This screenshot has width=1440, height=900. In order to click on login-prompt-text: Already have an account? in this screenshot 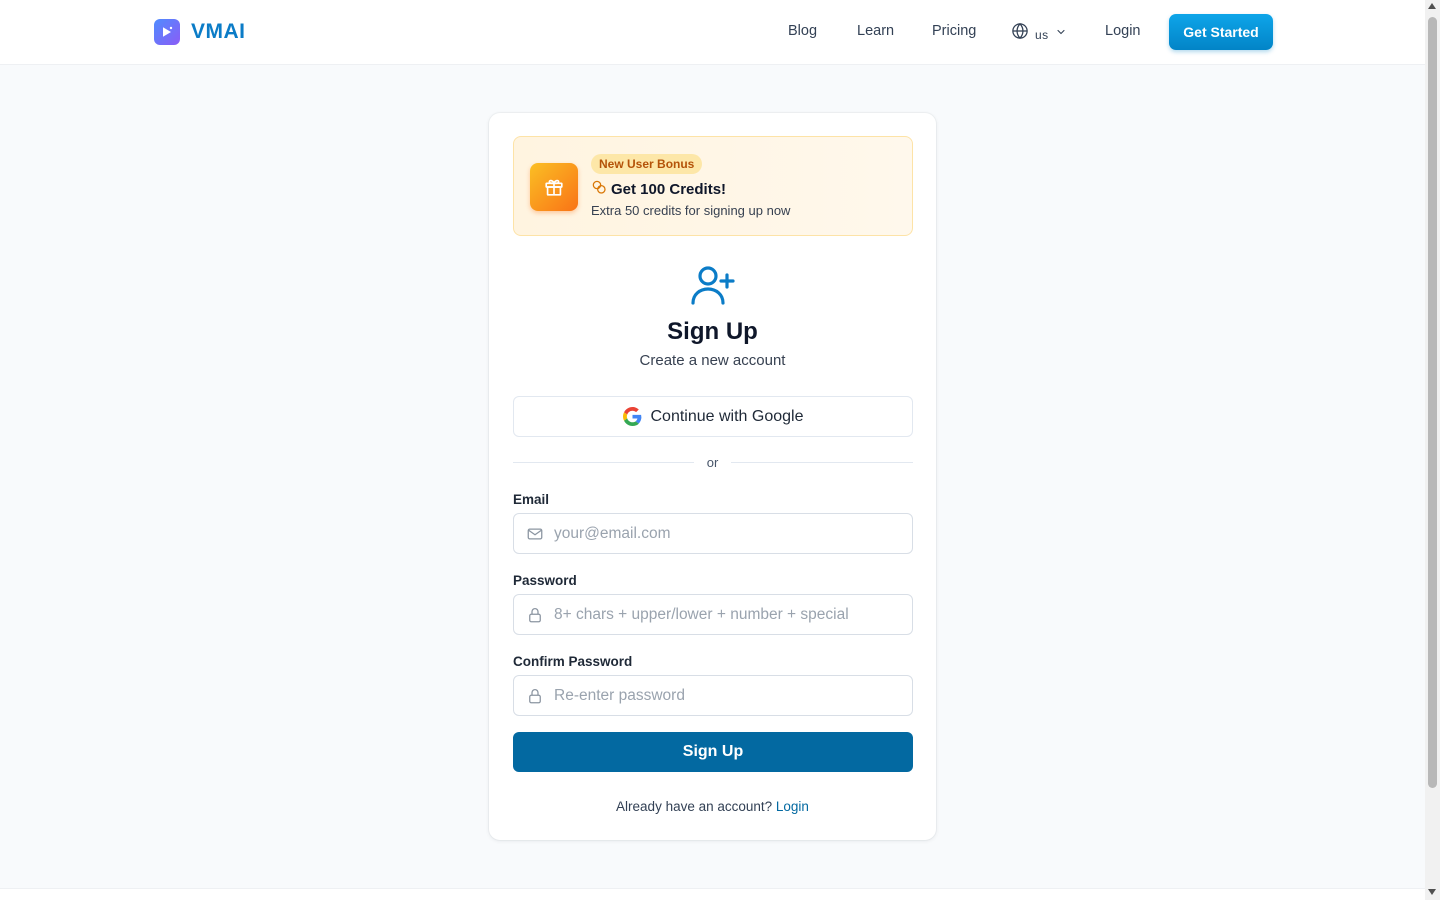, I will do `click(696, 806)`.